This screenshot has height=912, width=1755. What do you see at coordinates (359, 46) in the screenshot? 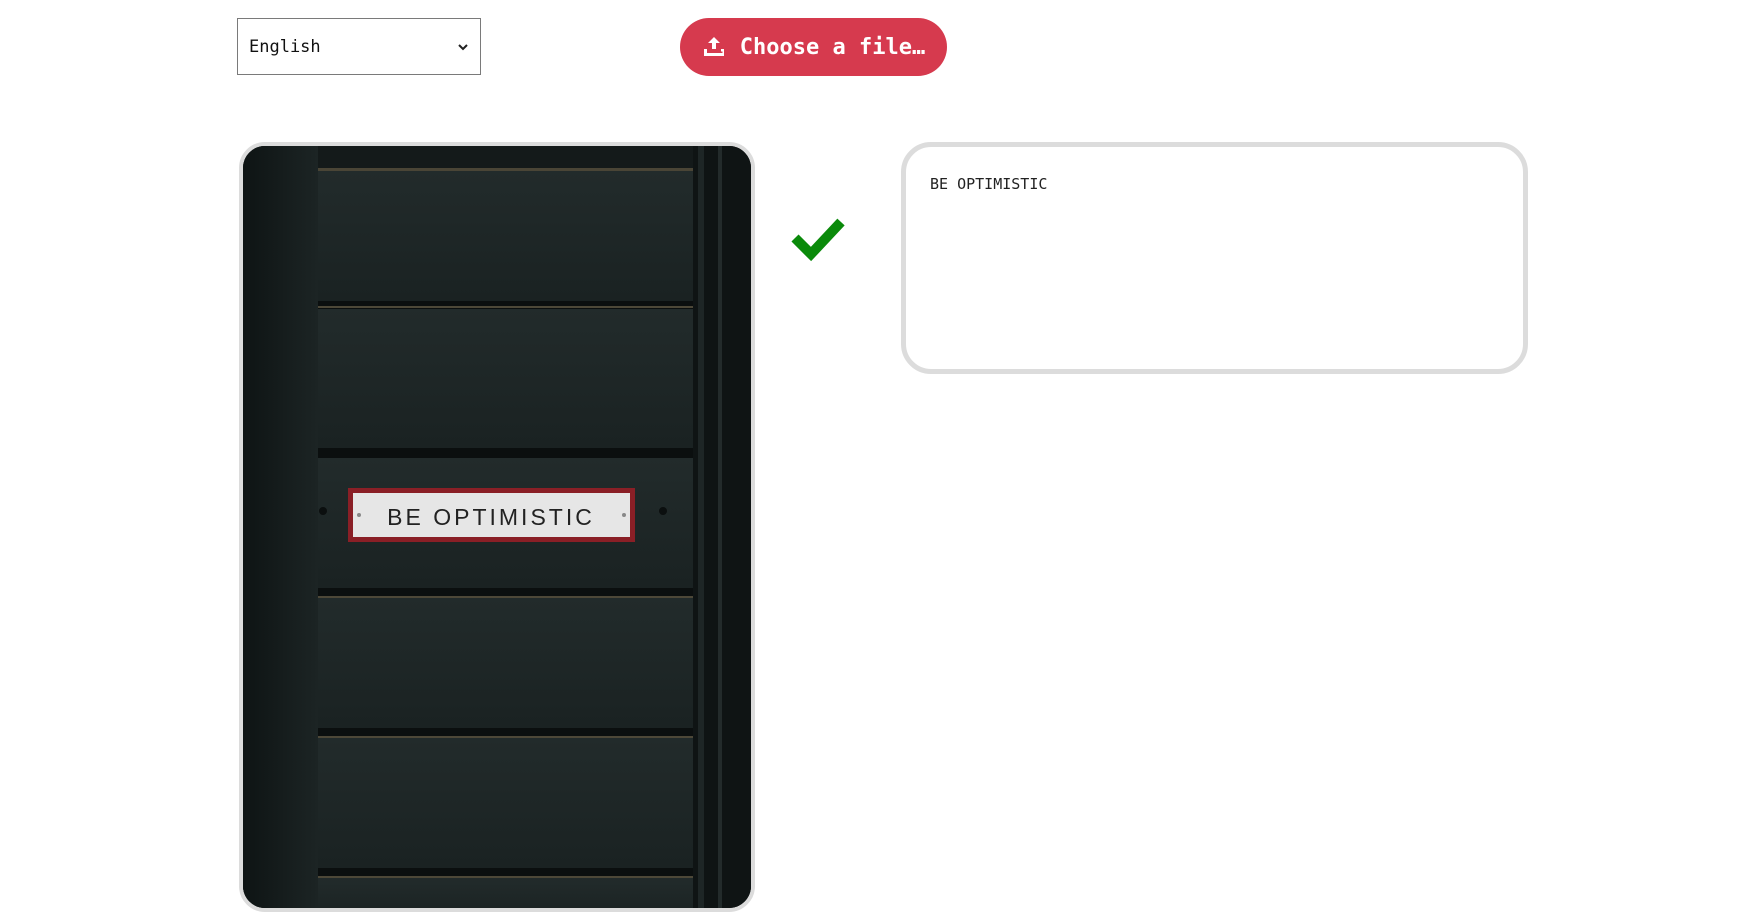
I see `language-select: English` at bounding box center [359, 46].